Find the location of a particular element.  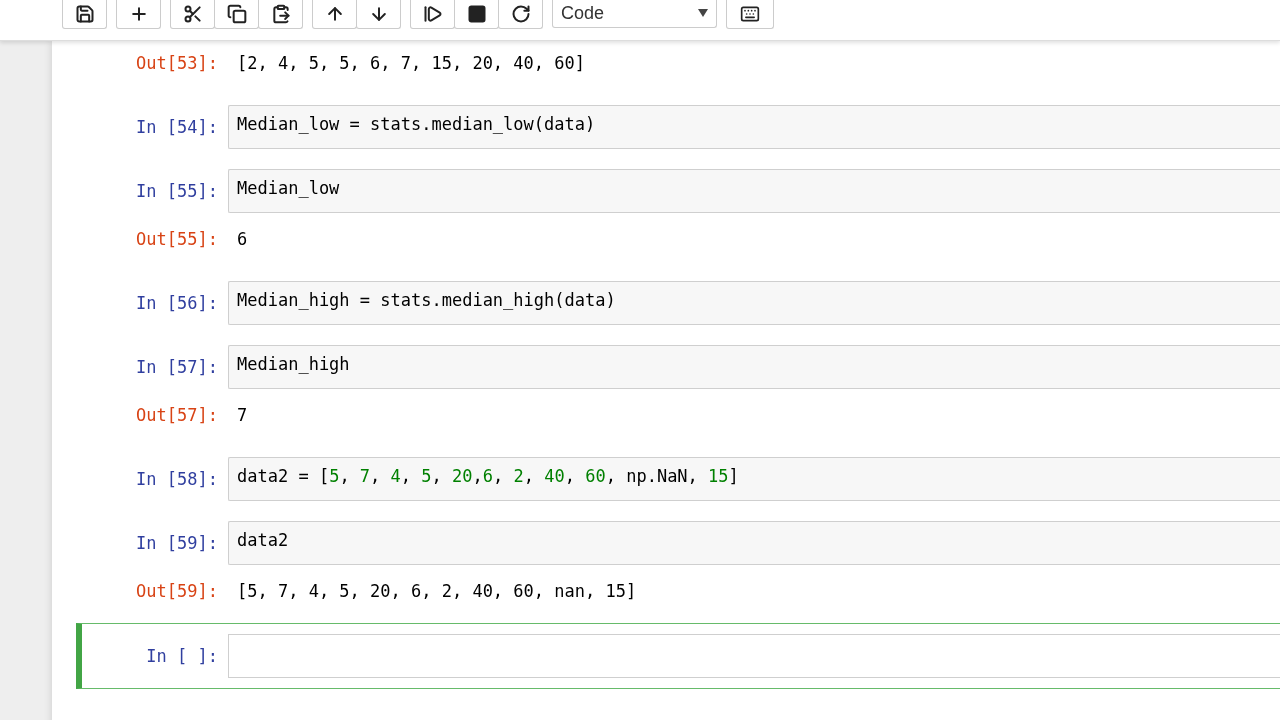

paste-icon is located at coordinates (280, 13).